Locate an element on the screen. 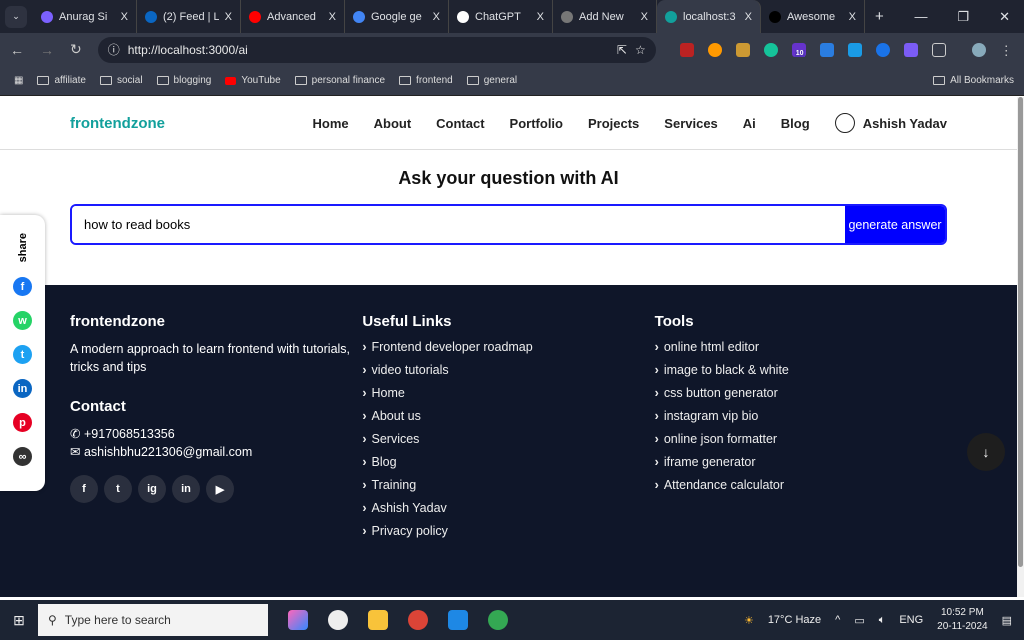  bookmark-personal-finance: personal finance is located at coordinates (339, 80).